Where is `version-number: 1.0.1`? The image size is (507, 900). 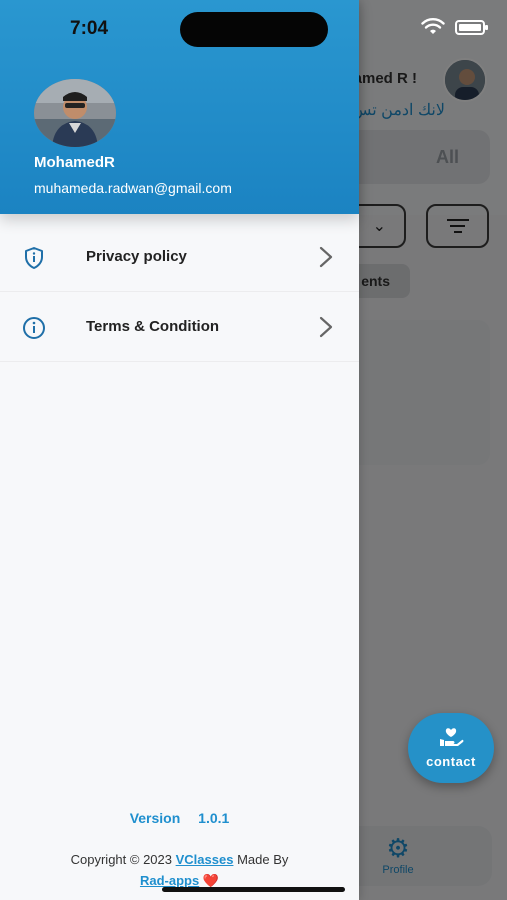 version-number: 1.0.1 is located at coordinates (214, 818).